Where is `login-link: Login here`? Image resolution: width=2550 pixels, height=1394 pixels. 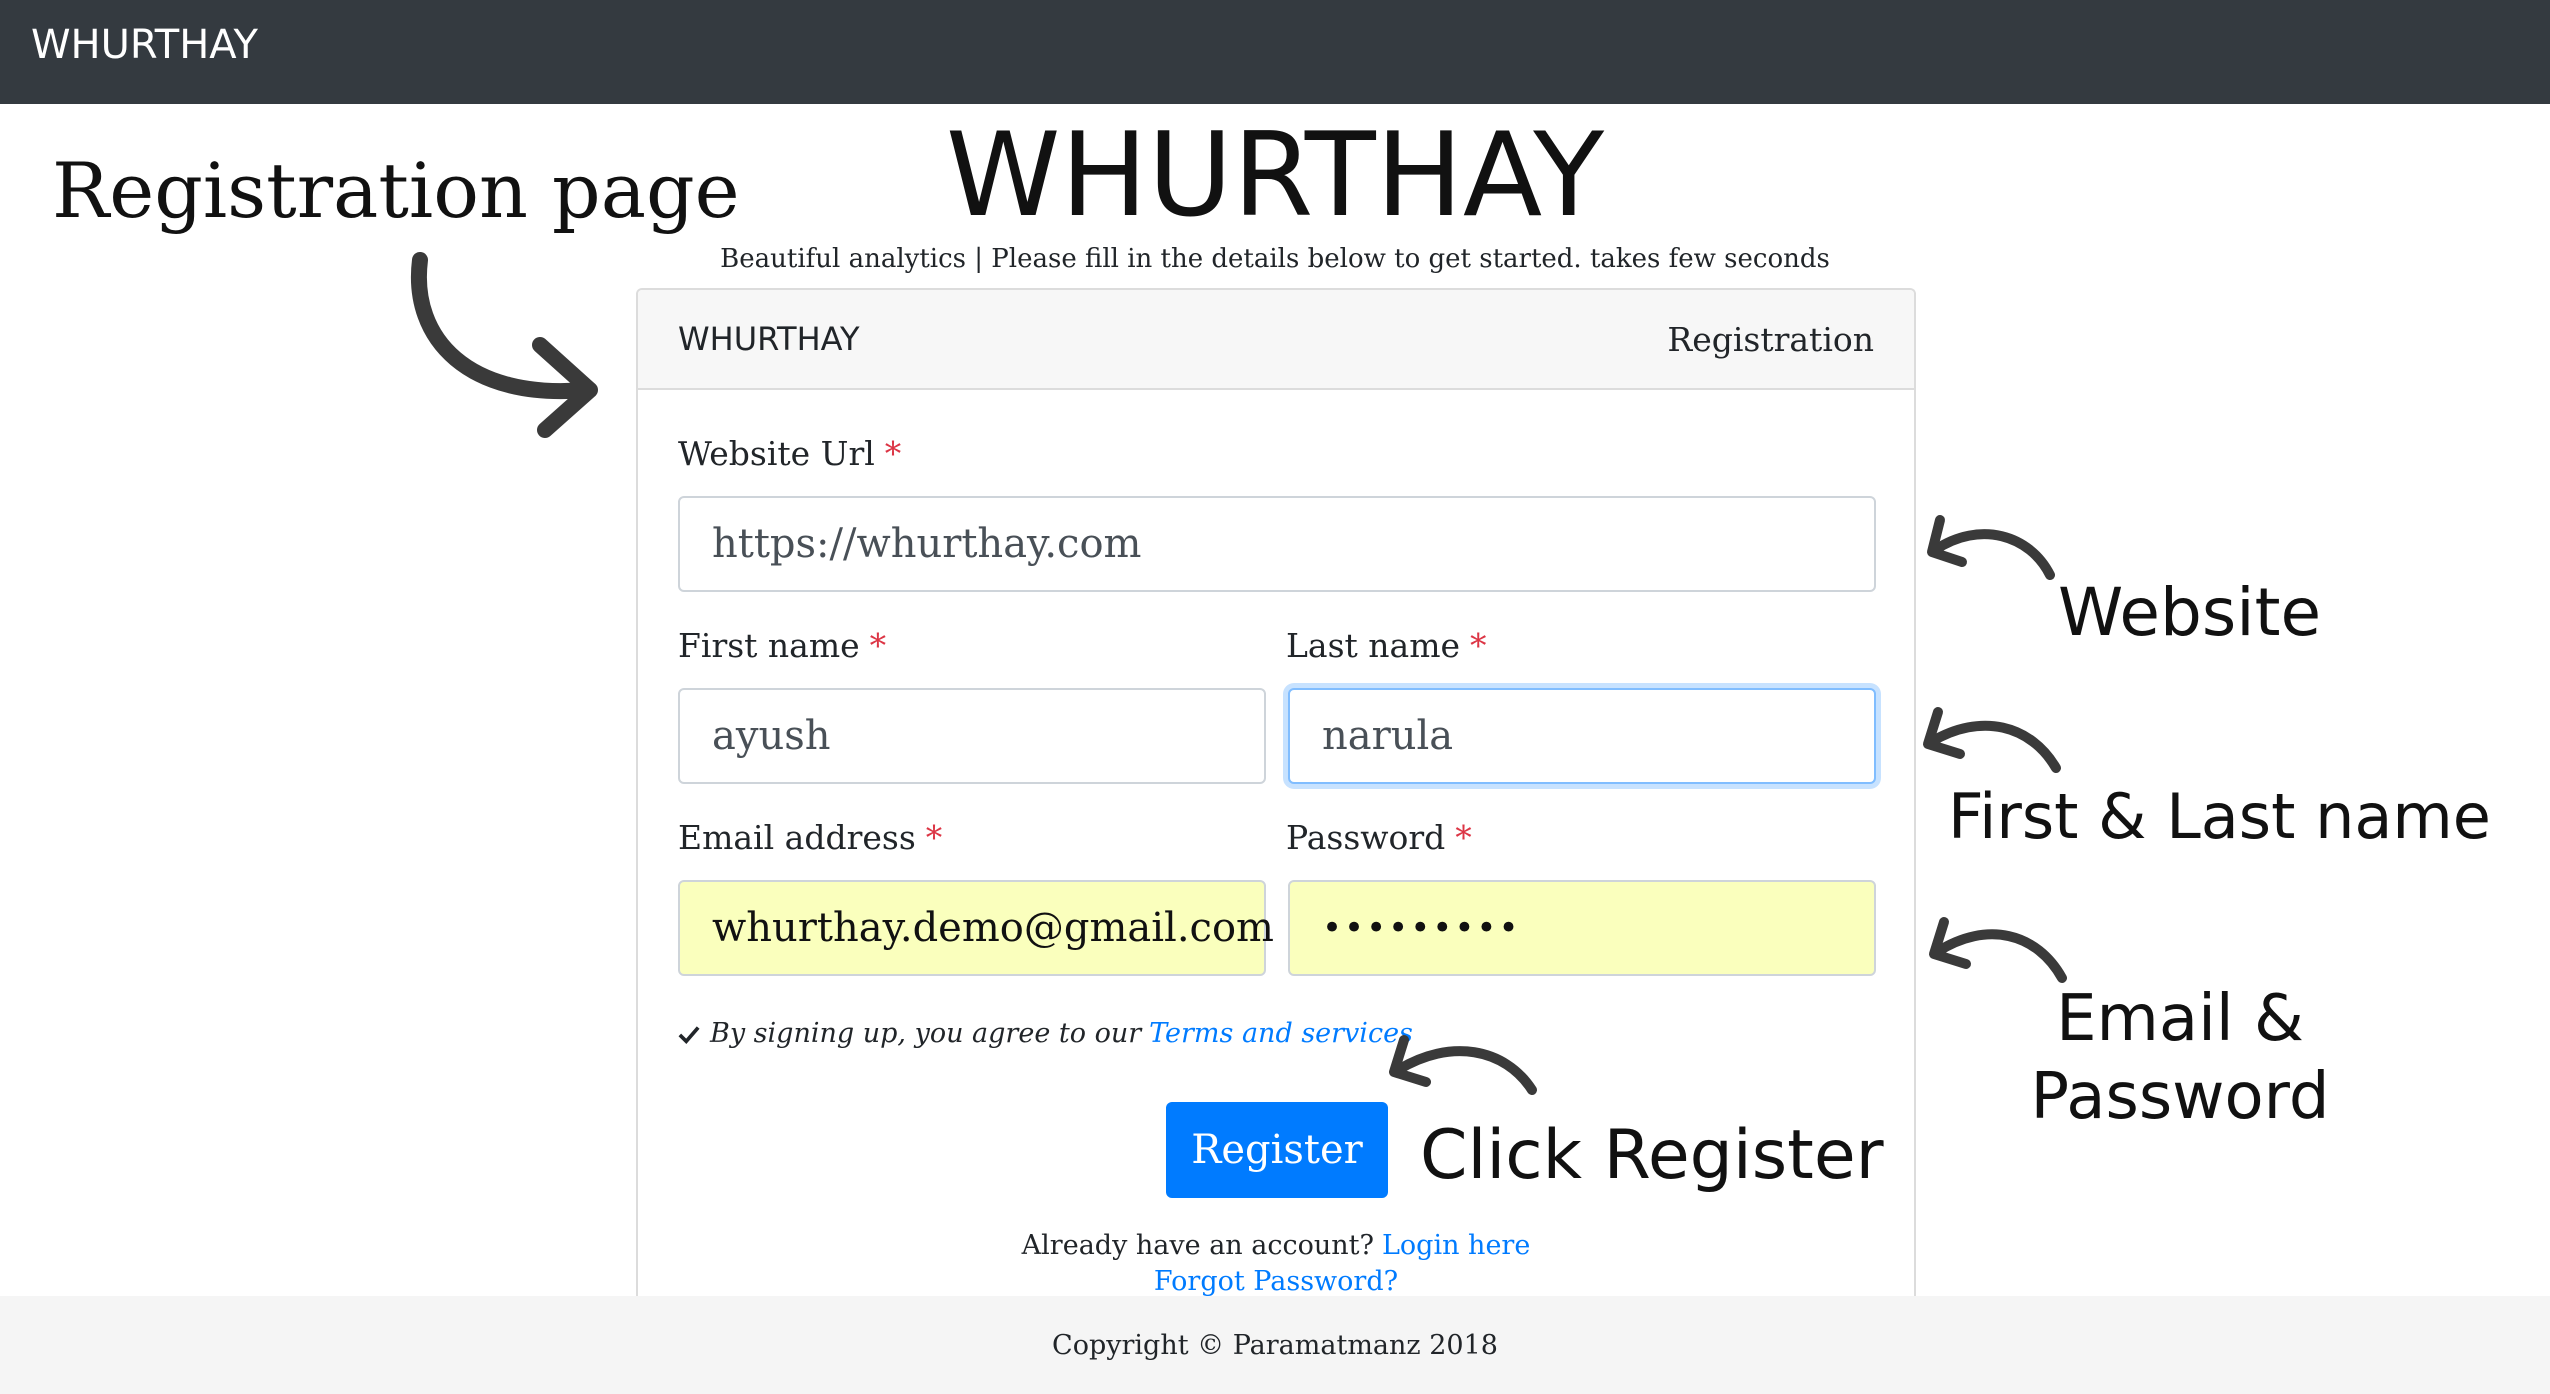
login-link: Login here is located at coordinates (1456, 1245).